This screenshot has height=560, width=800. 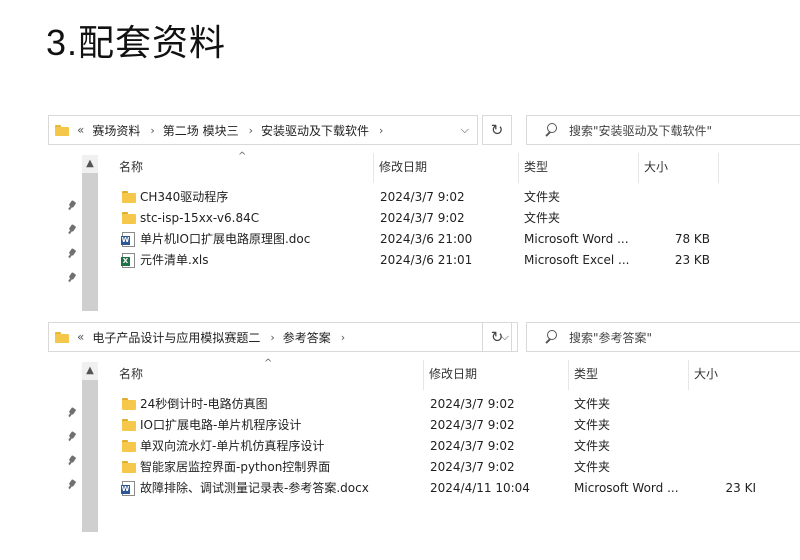 I want to click on file-size: 23 KB, so click(x=692, y=260).